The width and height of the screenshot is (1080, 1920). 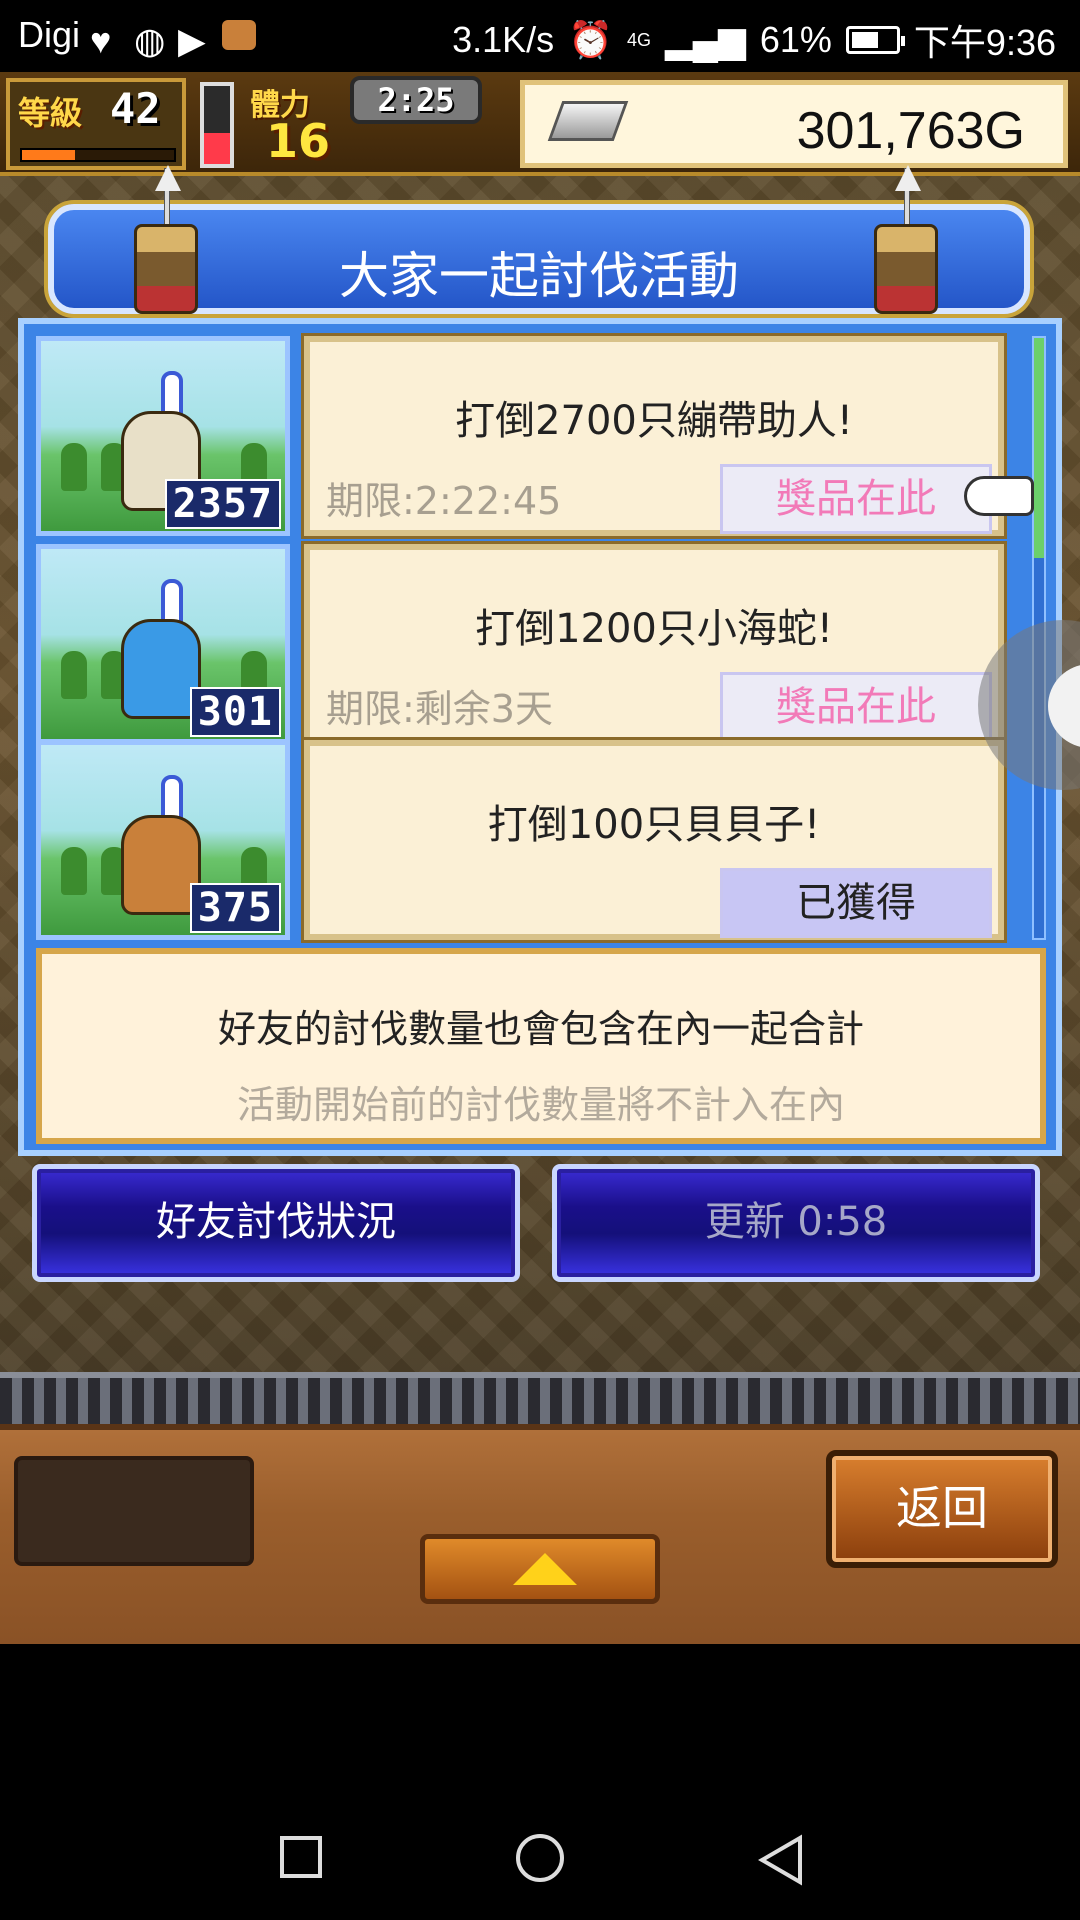 I want to click on mission-row: 2357 打倒2700只繃帶助人! 期限:2:22:45 獎品在此, so click(x=531, y=436).